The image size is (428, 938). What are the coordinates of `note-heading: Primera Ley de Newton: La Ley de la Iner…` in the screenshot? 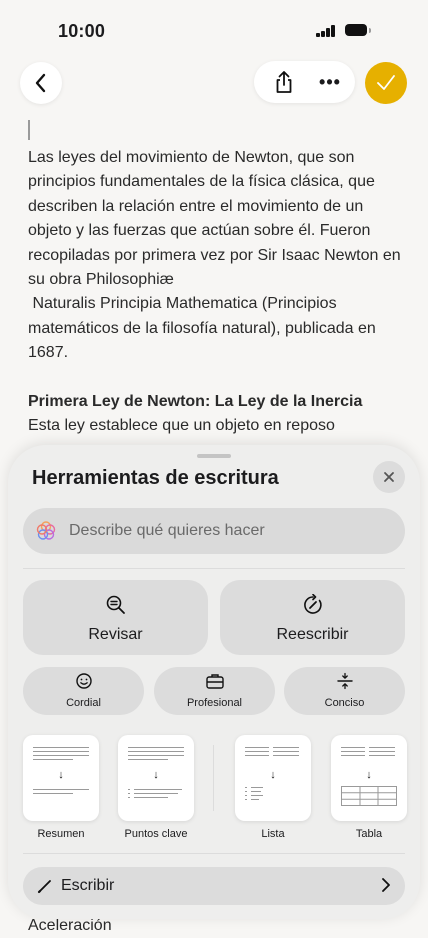 It's located at (195, 401).